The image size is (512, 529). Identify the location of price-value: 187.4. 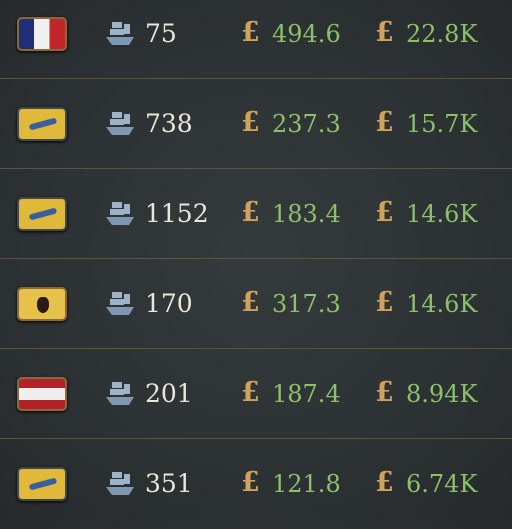
(306, 394).